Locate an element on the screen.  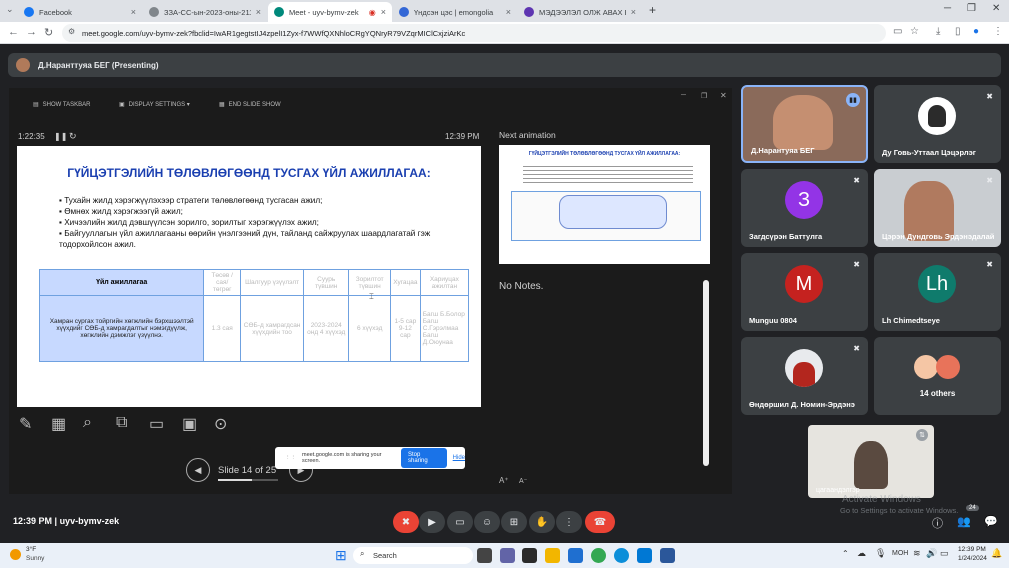
windows-start-icon: ⊞ is located at coordinates (341, 555).